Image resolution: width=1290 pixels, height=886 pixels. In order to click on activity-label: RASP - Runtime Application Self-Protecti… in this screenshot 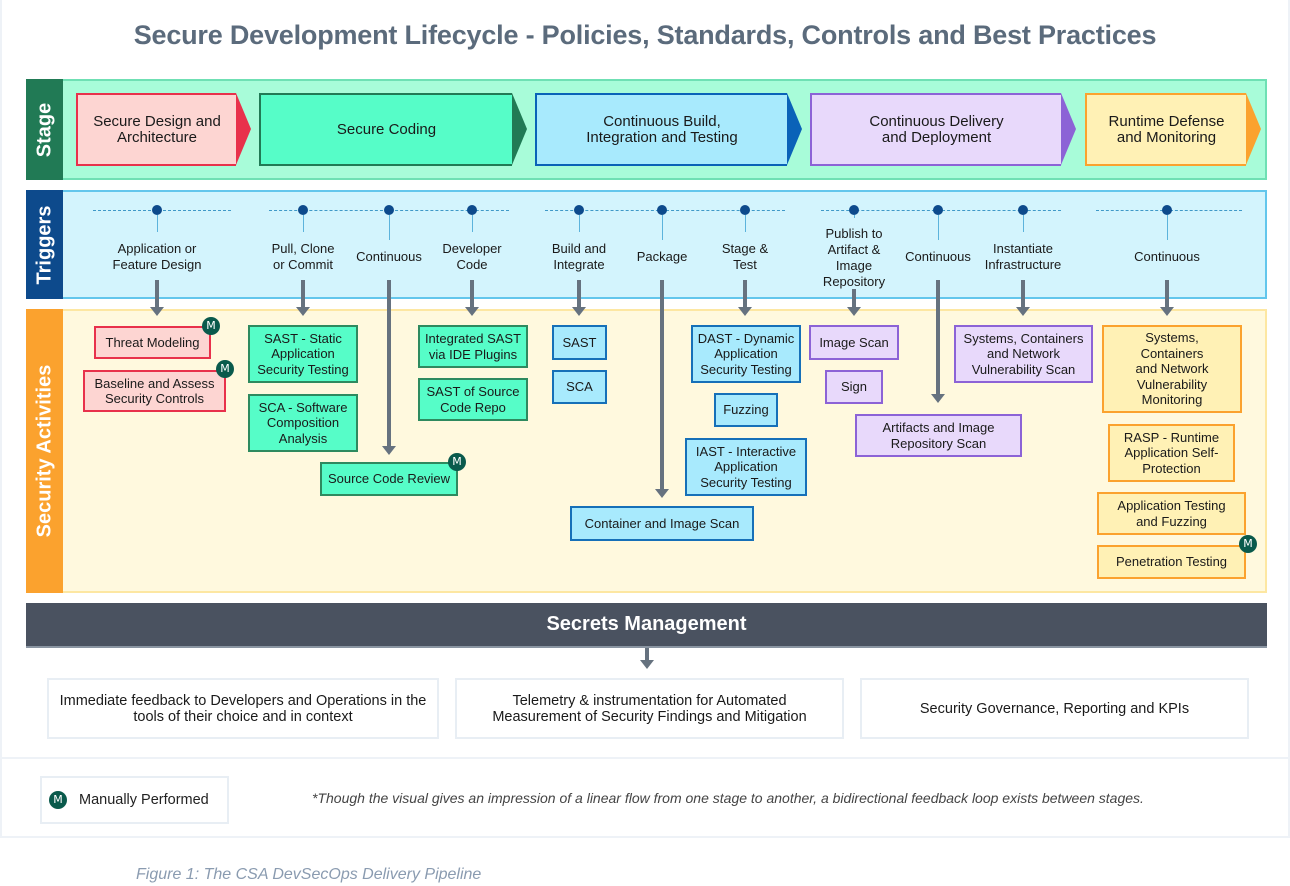, I will do `click(1171, 452)`.